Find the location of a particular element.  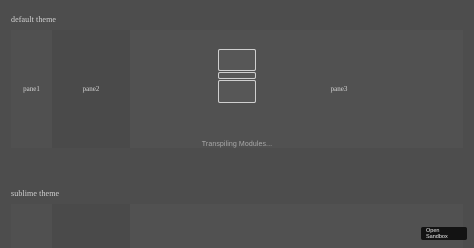

pane-1: pane1 is located at coordinates (31, 89).